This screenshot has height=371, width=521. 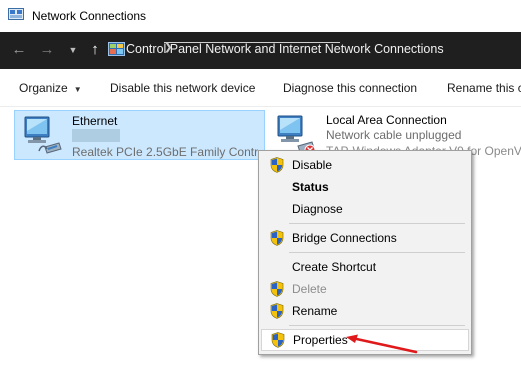 I want to click on adapter-status: Network cable unplugged, so click(x=394, y=135).